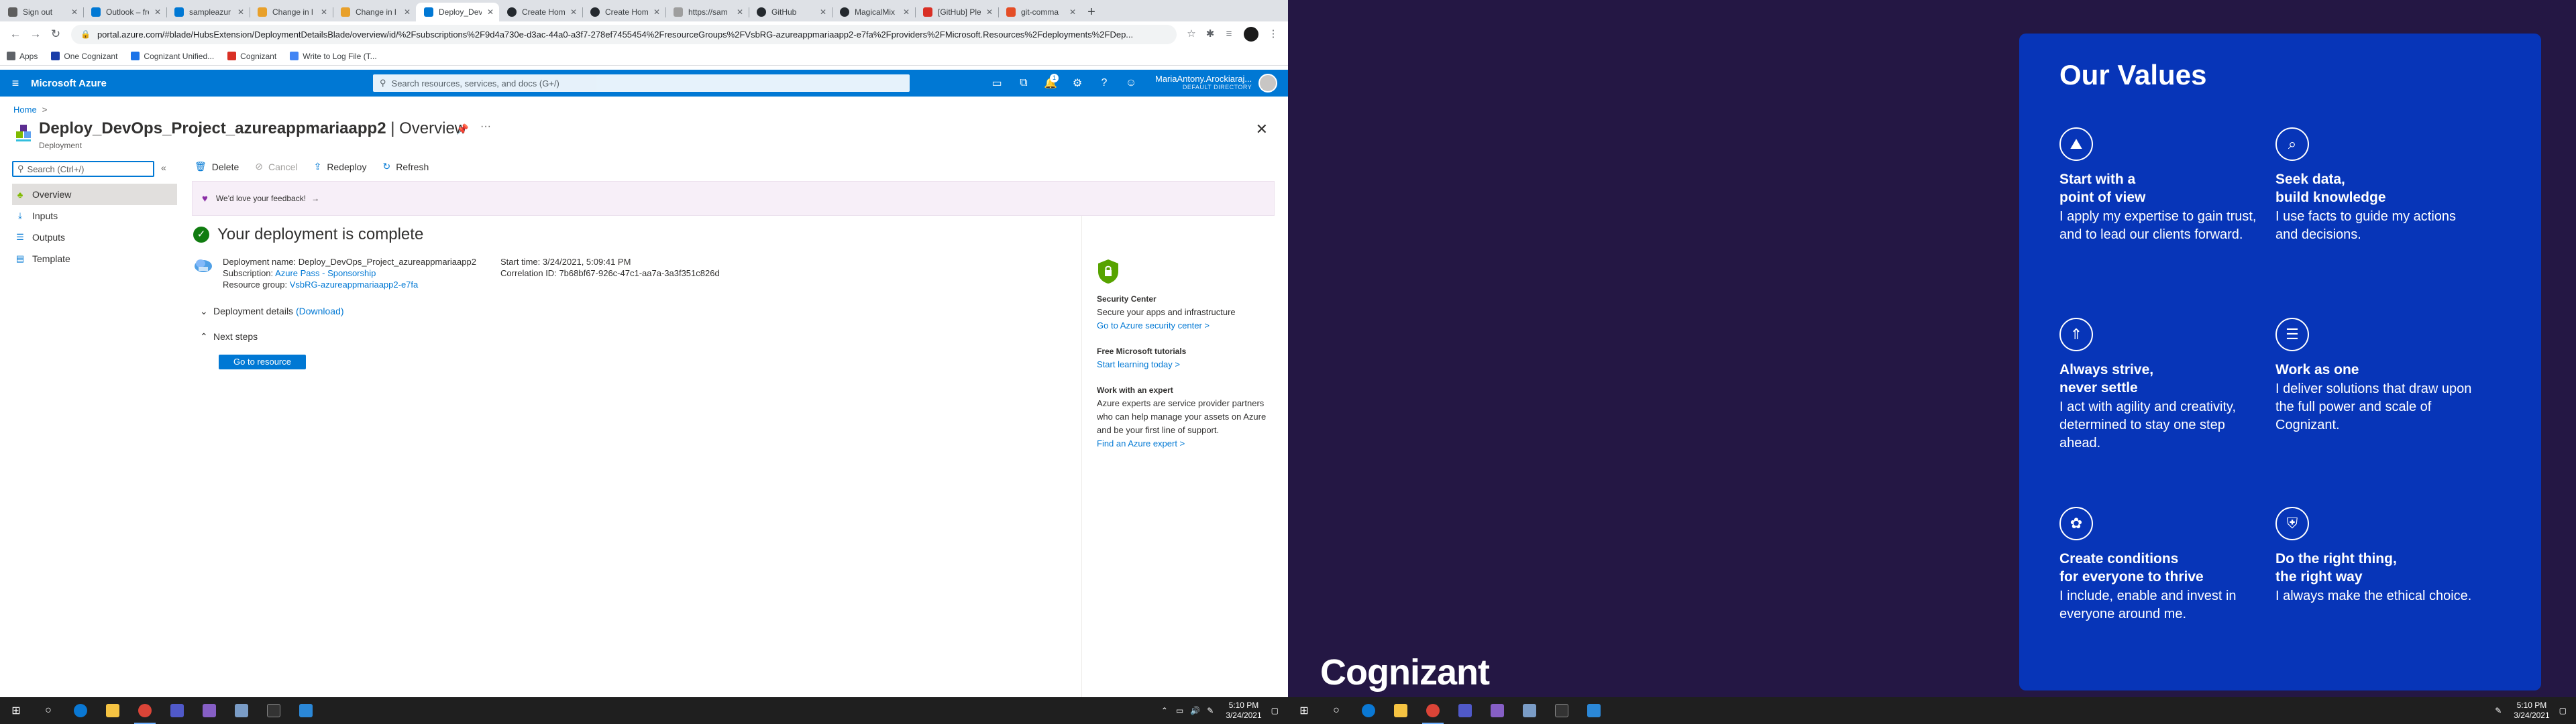 The height and width of the screenshot is (724, 2576). Describe the element at coordinates (1251, 34) in the screenshot. I see `profile-avatar` at that location.